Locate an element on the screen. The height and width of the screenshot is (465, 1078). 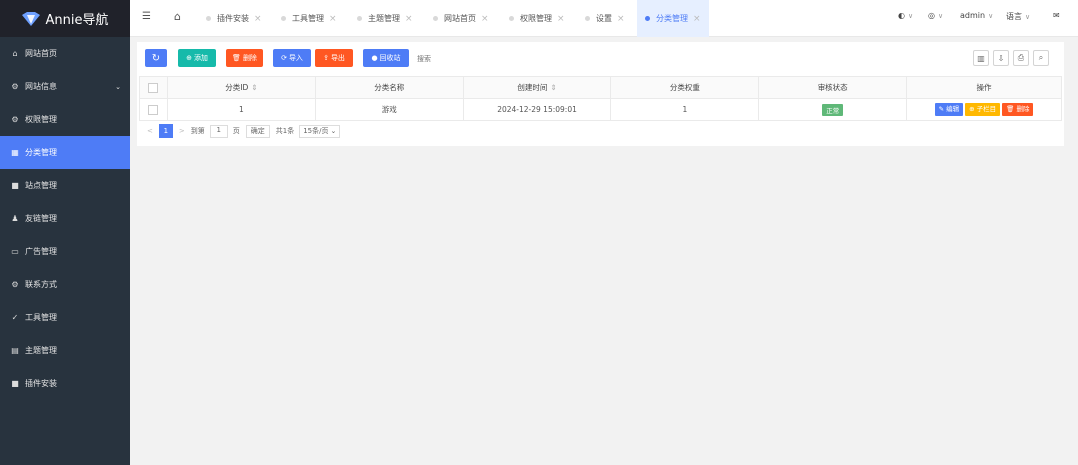
select-all-checkbox is located at coordinates (153, 87).